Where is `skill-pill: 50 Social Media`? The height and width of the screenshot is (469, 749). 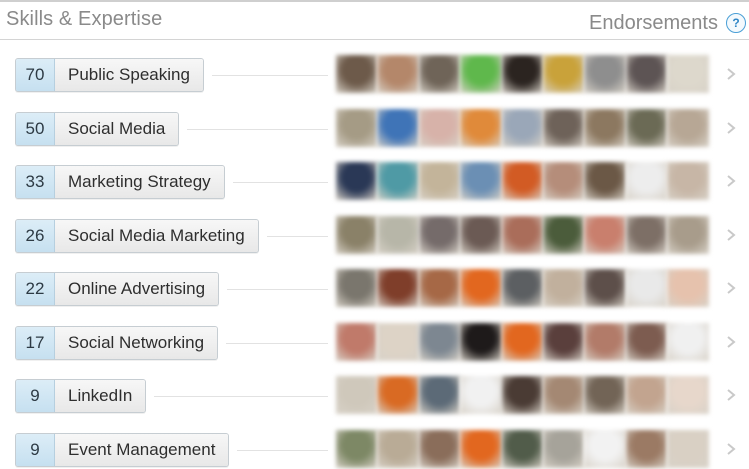
skill-pill: 50 Social Media is located at coordinates (97, 128).